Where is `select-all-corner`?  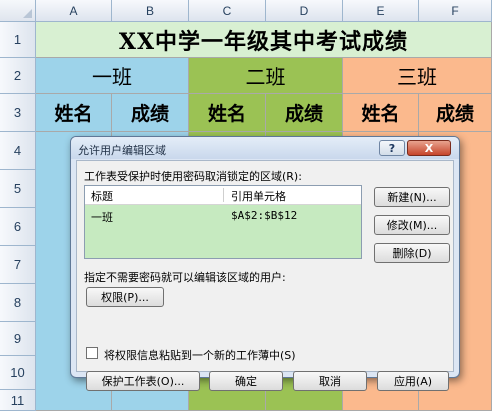
select-all-corner is located at coordinates (18, 11).